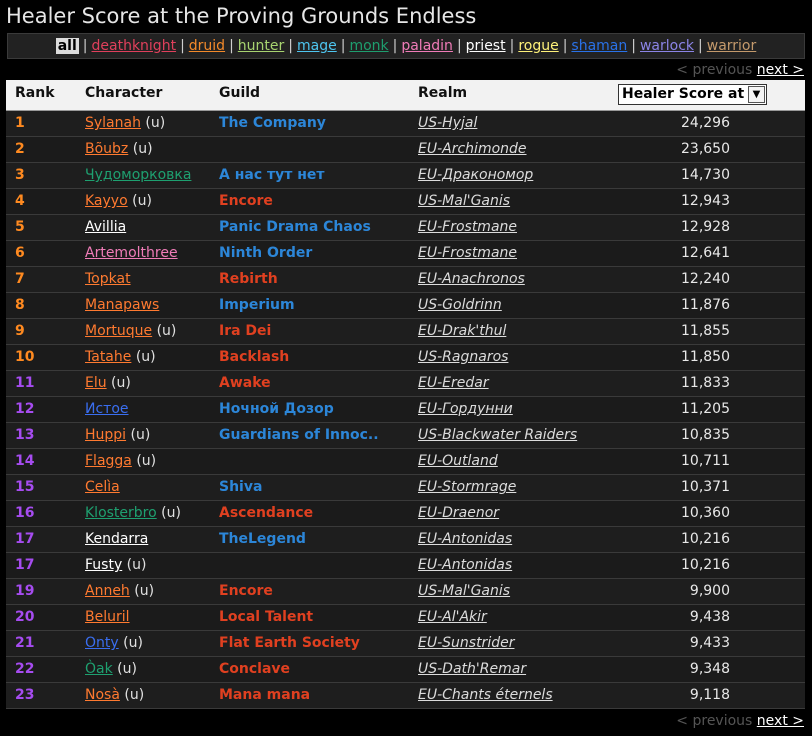  I want to click on guild-link: Shiva, so click(240, 487).